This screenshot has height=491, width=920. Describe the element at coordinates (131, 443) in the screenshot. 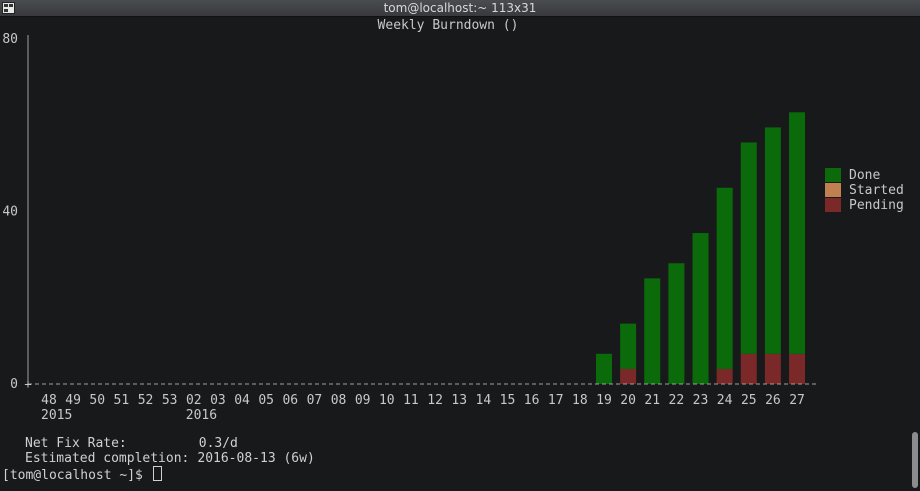

I see `net-fix-rate-row: Net Fix Rate: 0.3/d` at that location.